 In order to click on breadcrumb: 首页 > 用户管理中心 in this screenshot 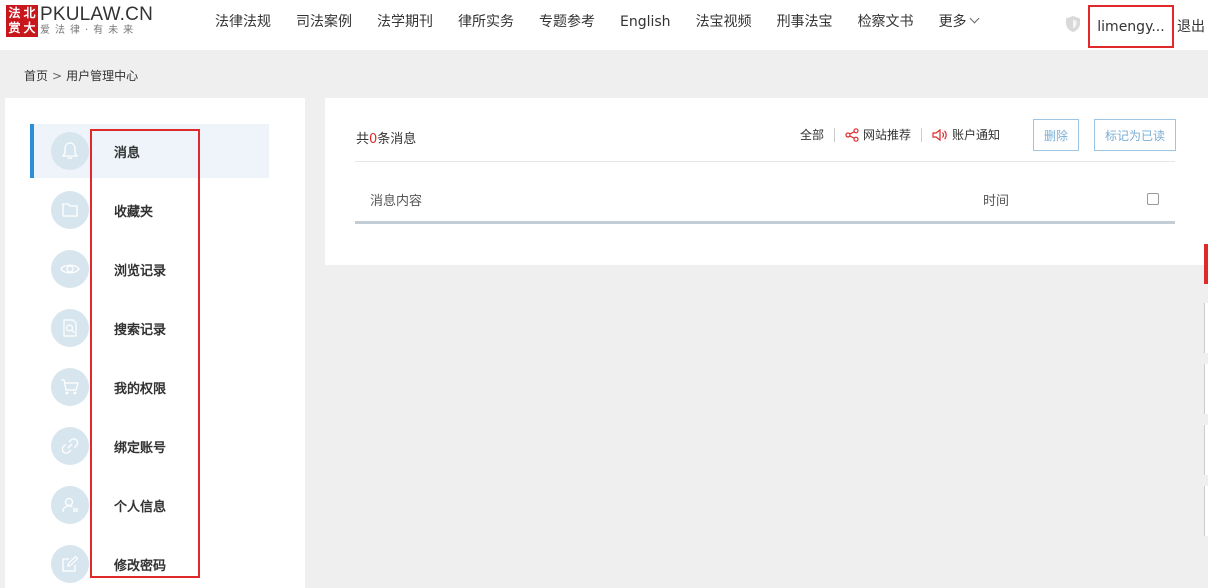, I will do `click(81, 75)`.